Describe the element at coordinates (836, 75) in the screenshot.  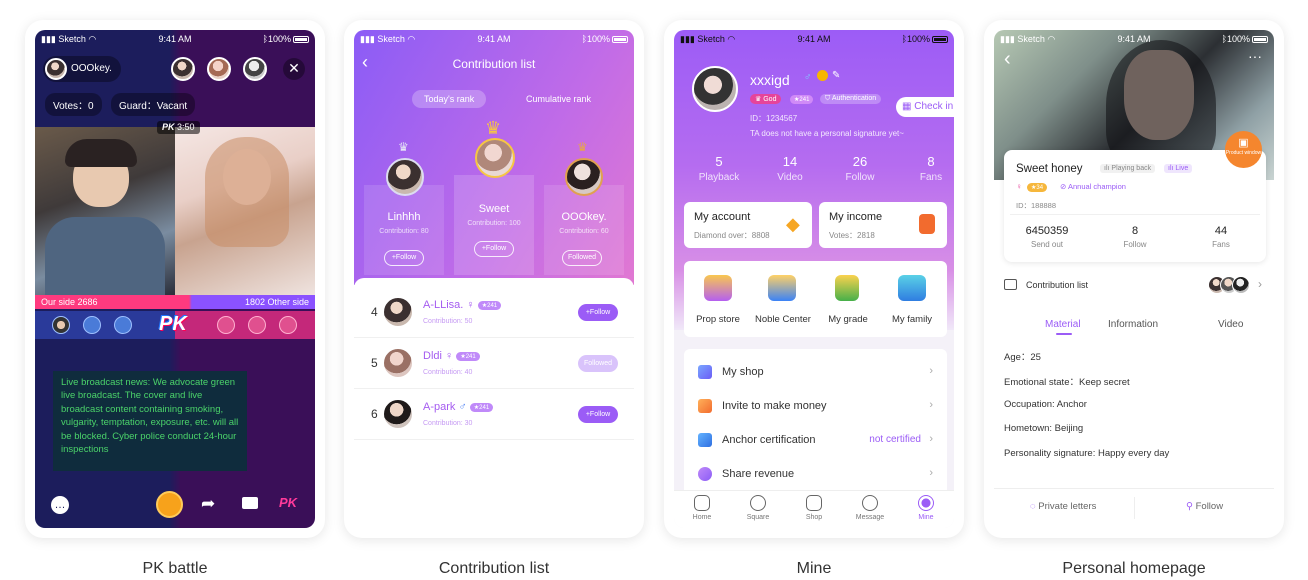
I see `edit-icon: ✎` at that location.